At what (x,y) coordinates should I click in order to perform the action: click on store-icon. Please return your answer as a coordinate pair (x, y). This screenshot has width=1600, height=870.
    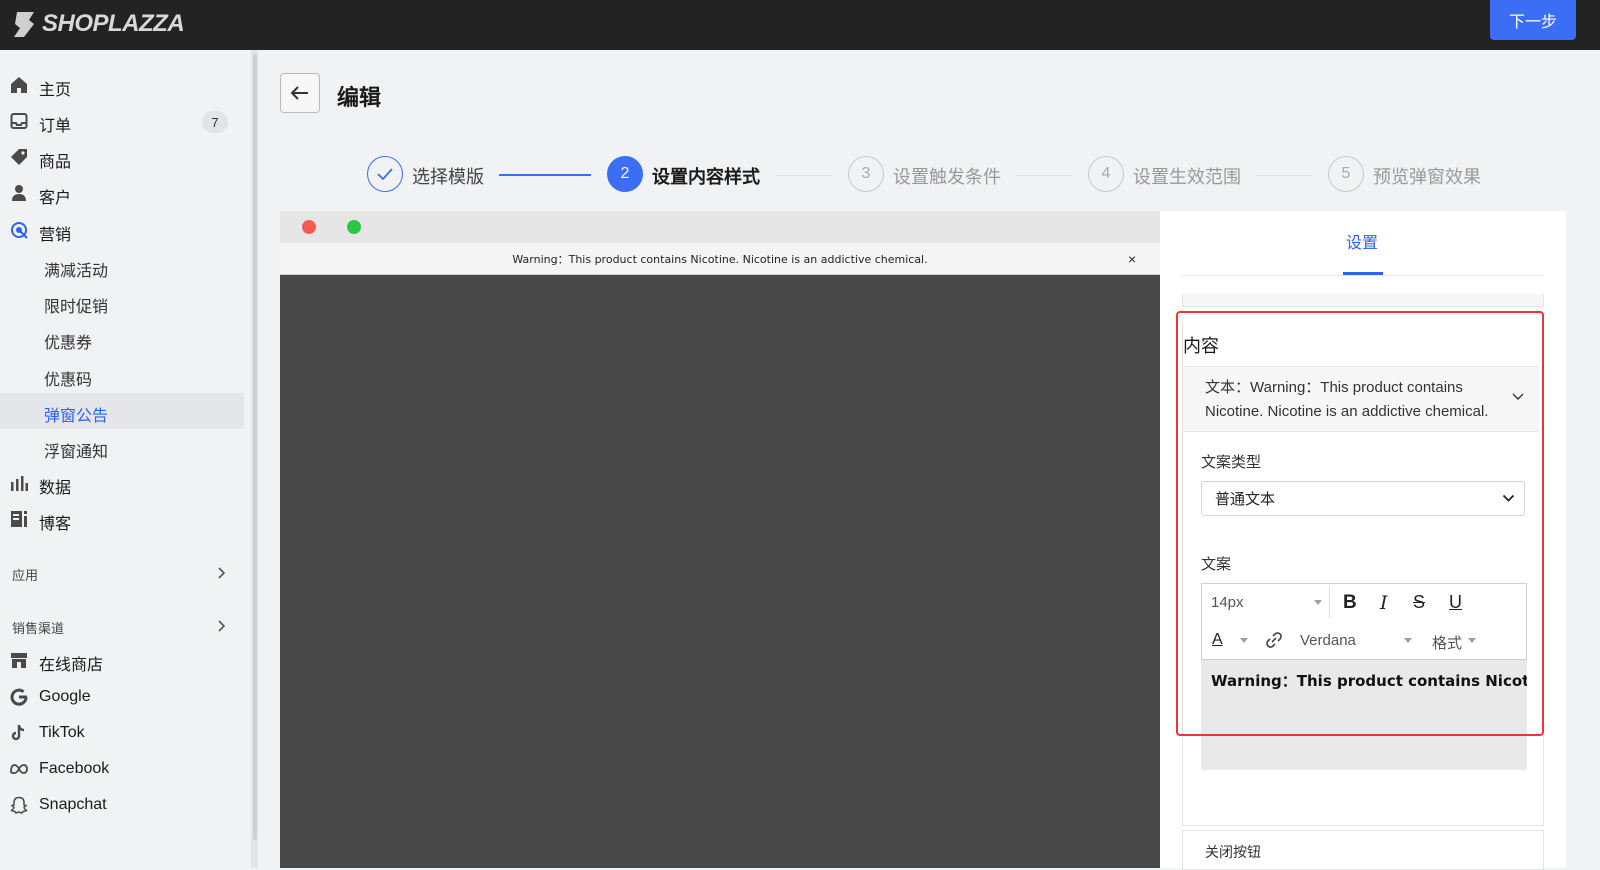
    Looking at the image, I should click on (19, 660).